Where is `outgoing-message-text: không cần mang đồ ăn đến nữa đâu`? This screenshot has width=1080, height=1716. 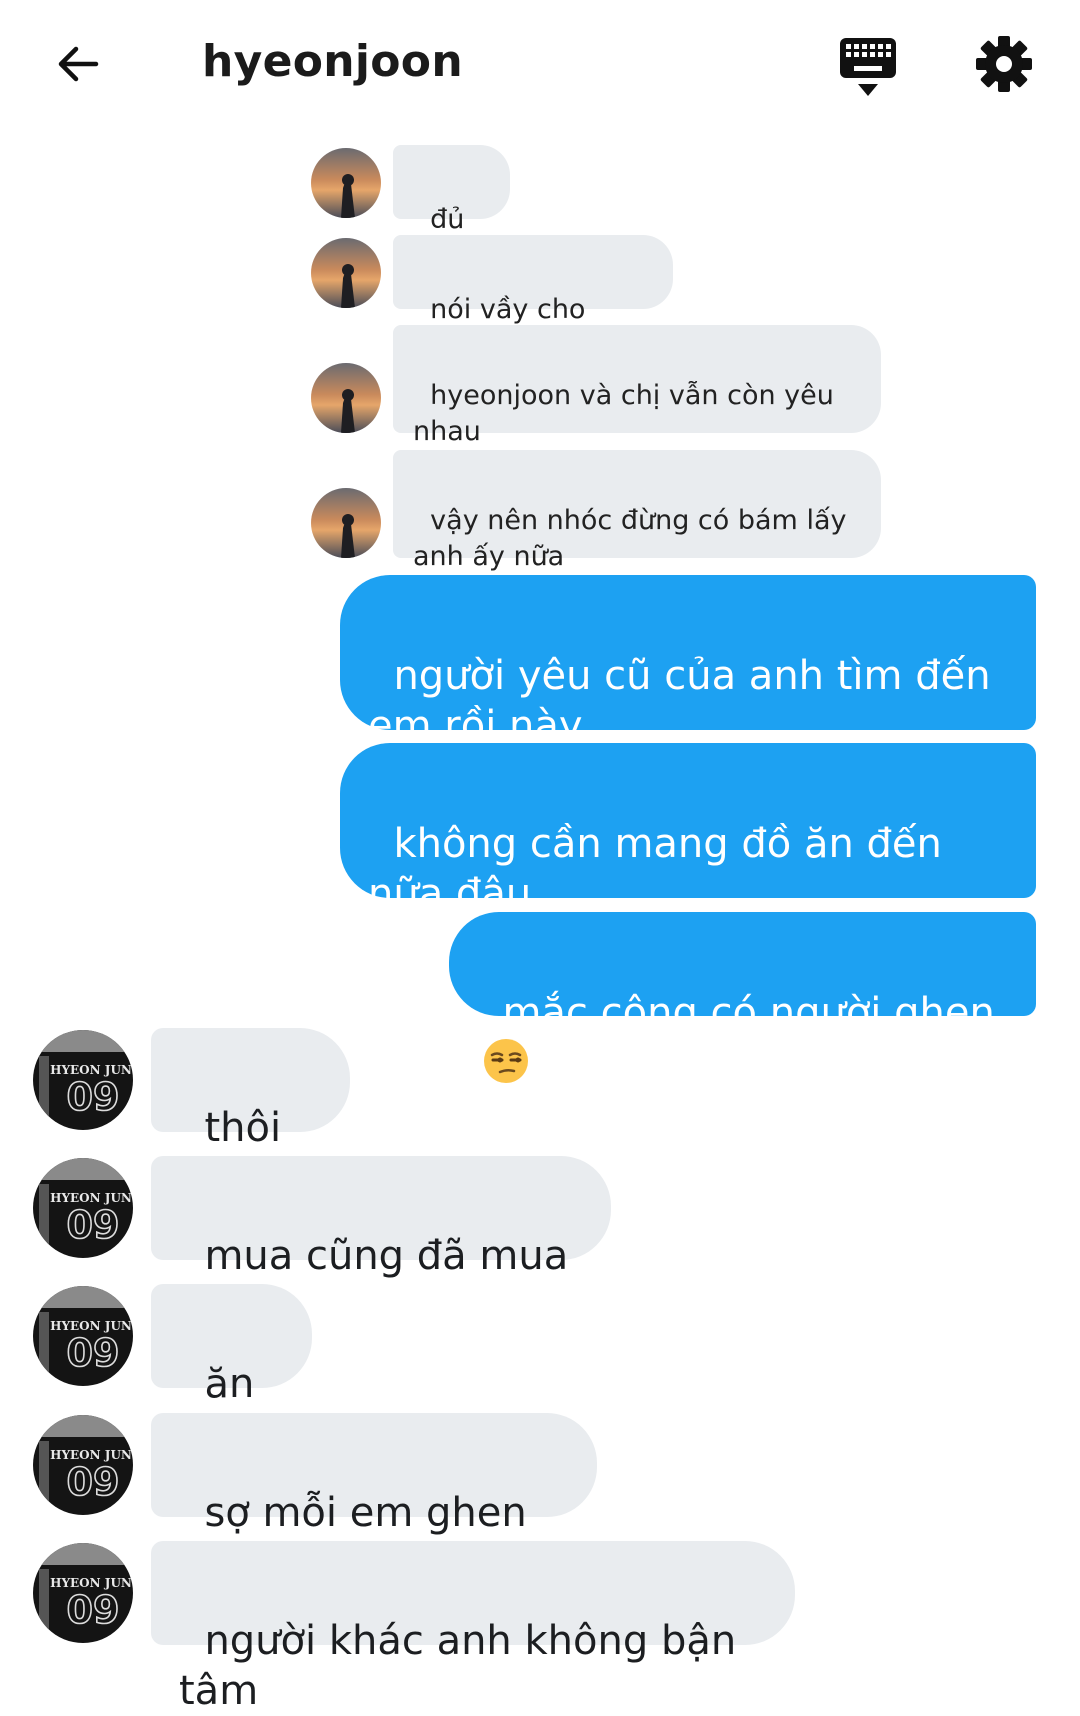
outgoing-message-text: không cần mang đồ ăn đến nữa đâu is located at coordinates (661, 869).